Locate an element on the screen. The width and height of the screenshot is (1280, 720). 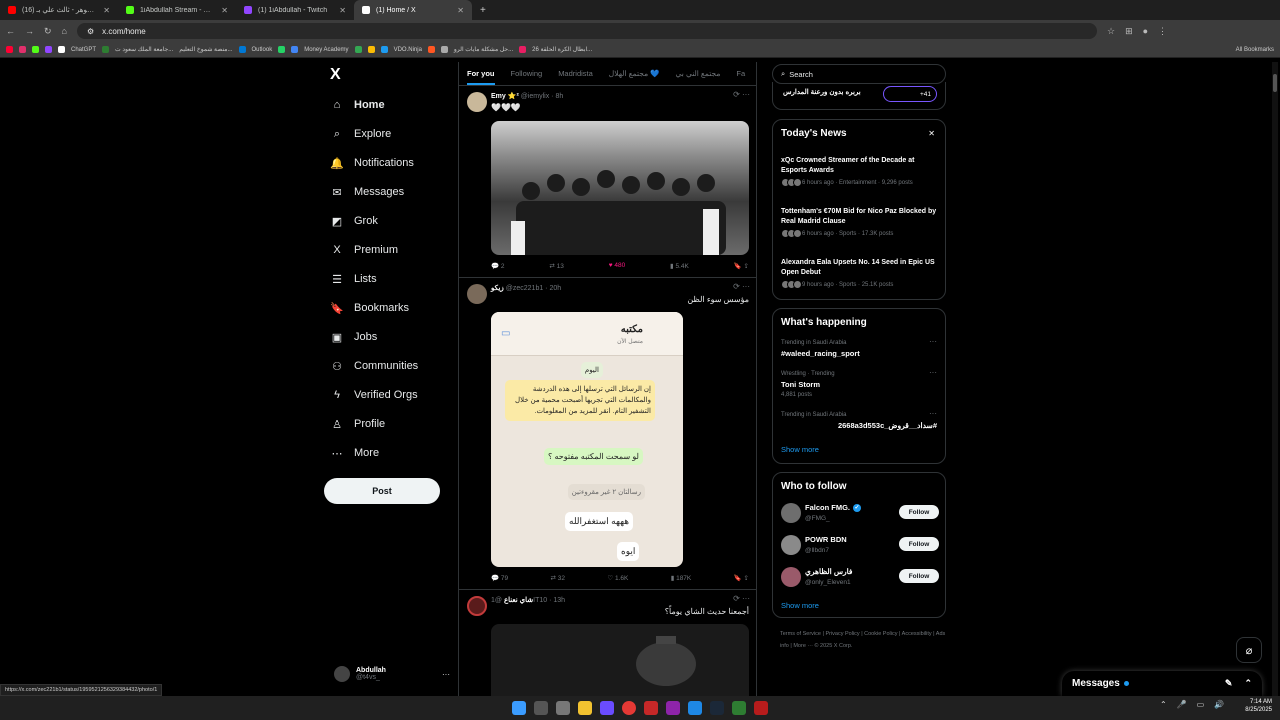
all-bookmarks: All Bookmarks is located at coordinates (1255, 50).